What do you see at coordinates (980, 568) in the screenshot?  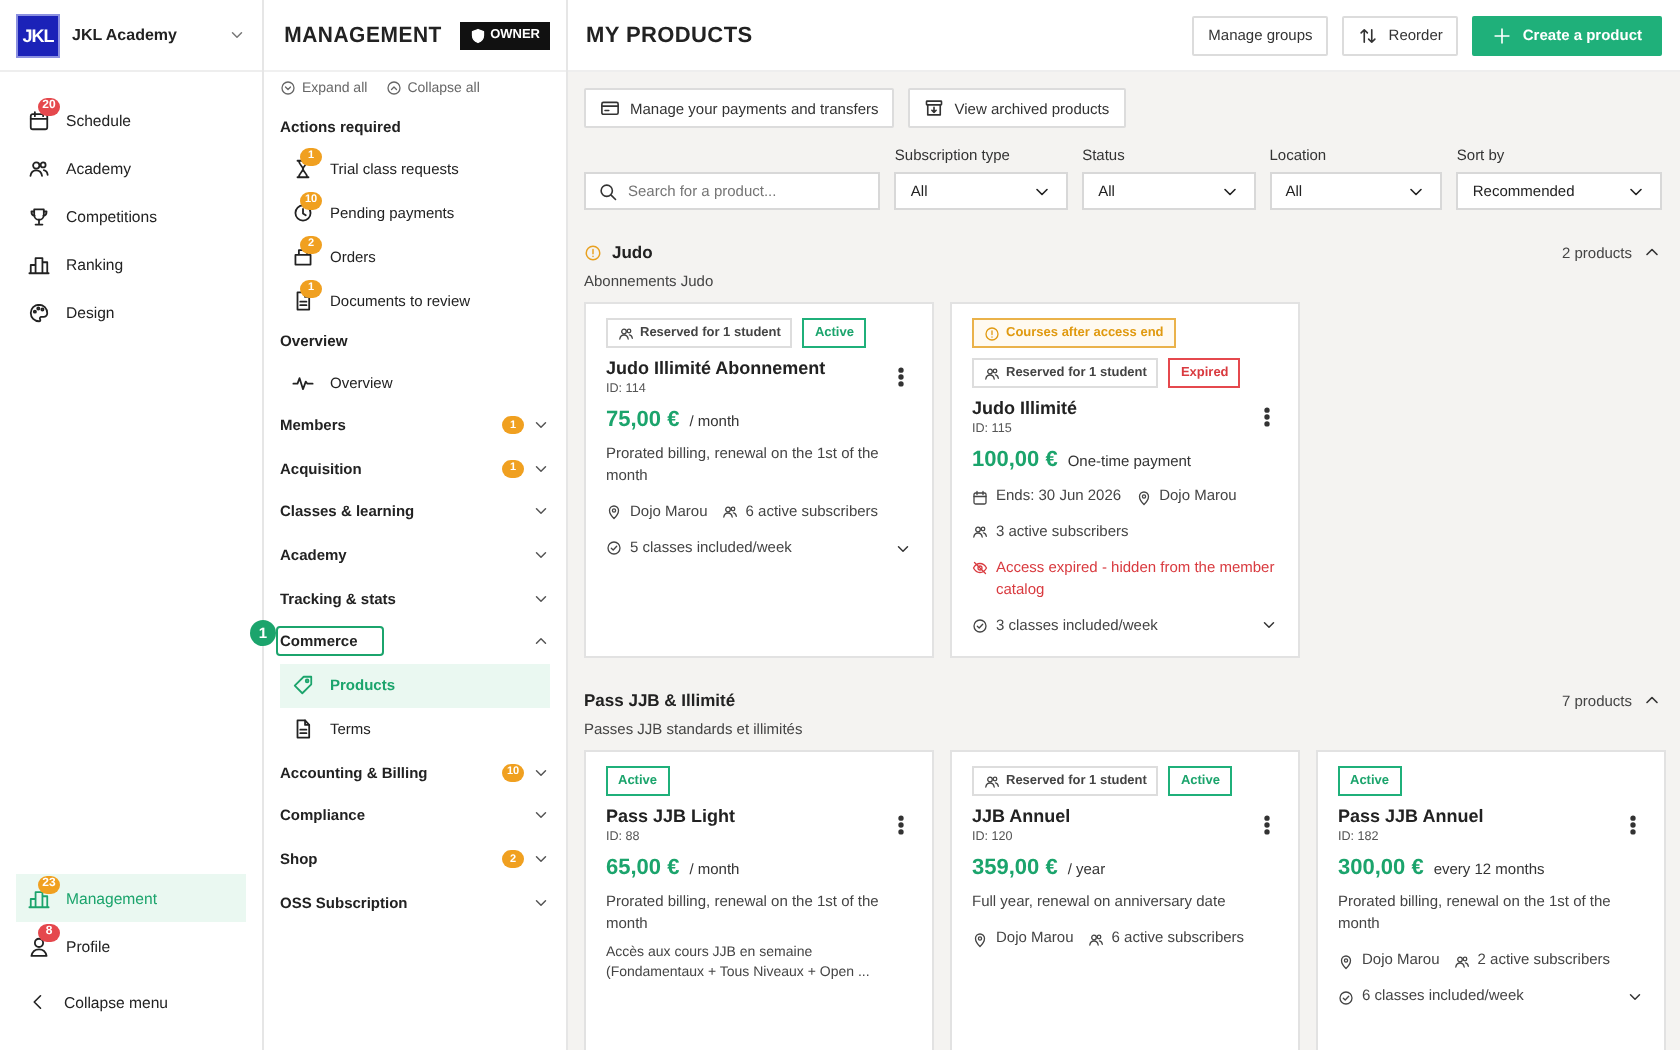 I see `eye-slash-icon` at bounding box center [980, 568].